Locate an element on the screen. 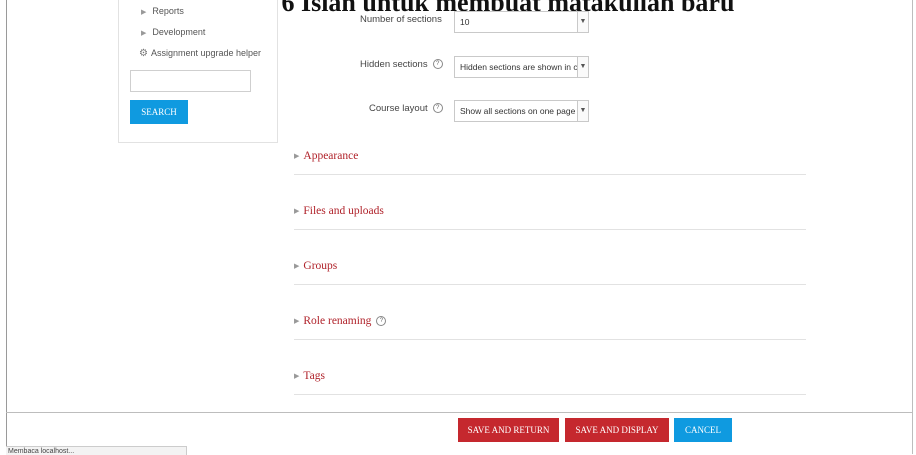  window-bottom-border is located at coordinates (459, 412).